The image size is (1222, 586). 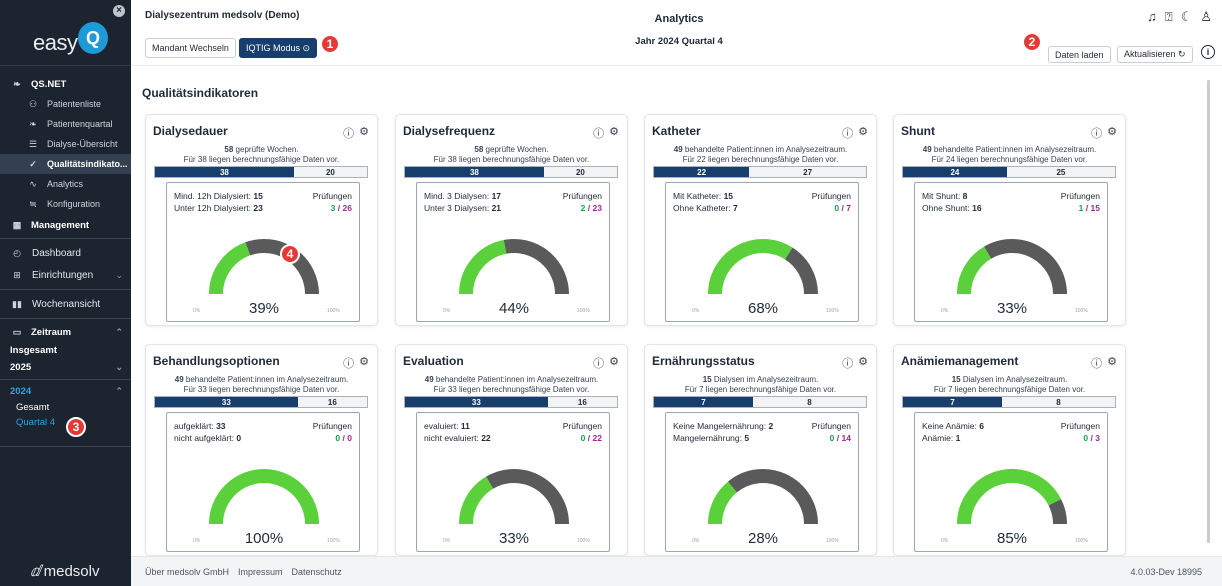 I want to click on detail-value: 23, so click(x=258, y=208).